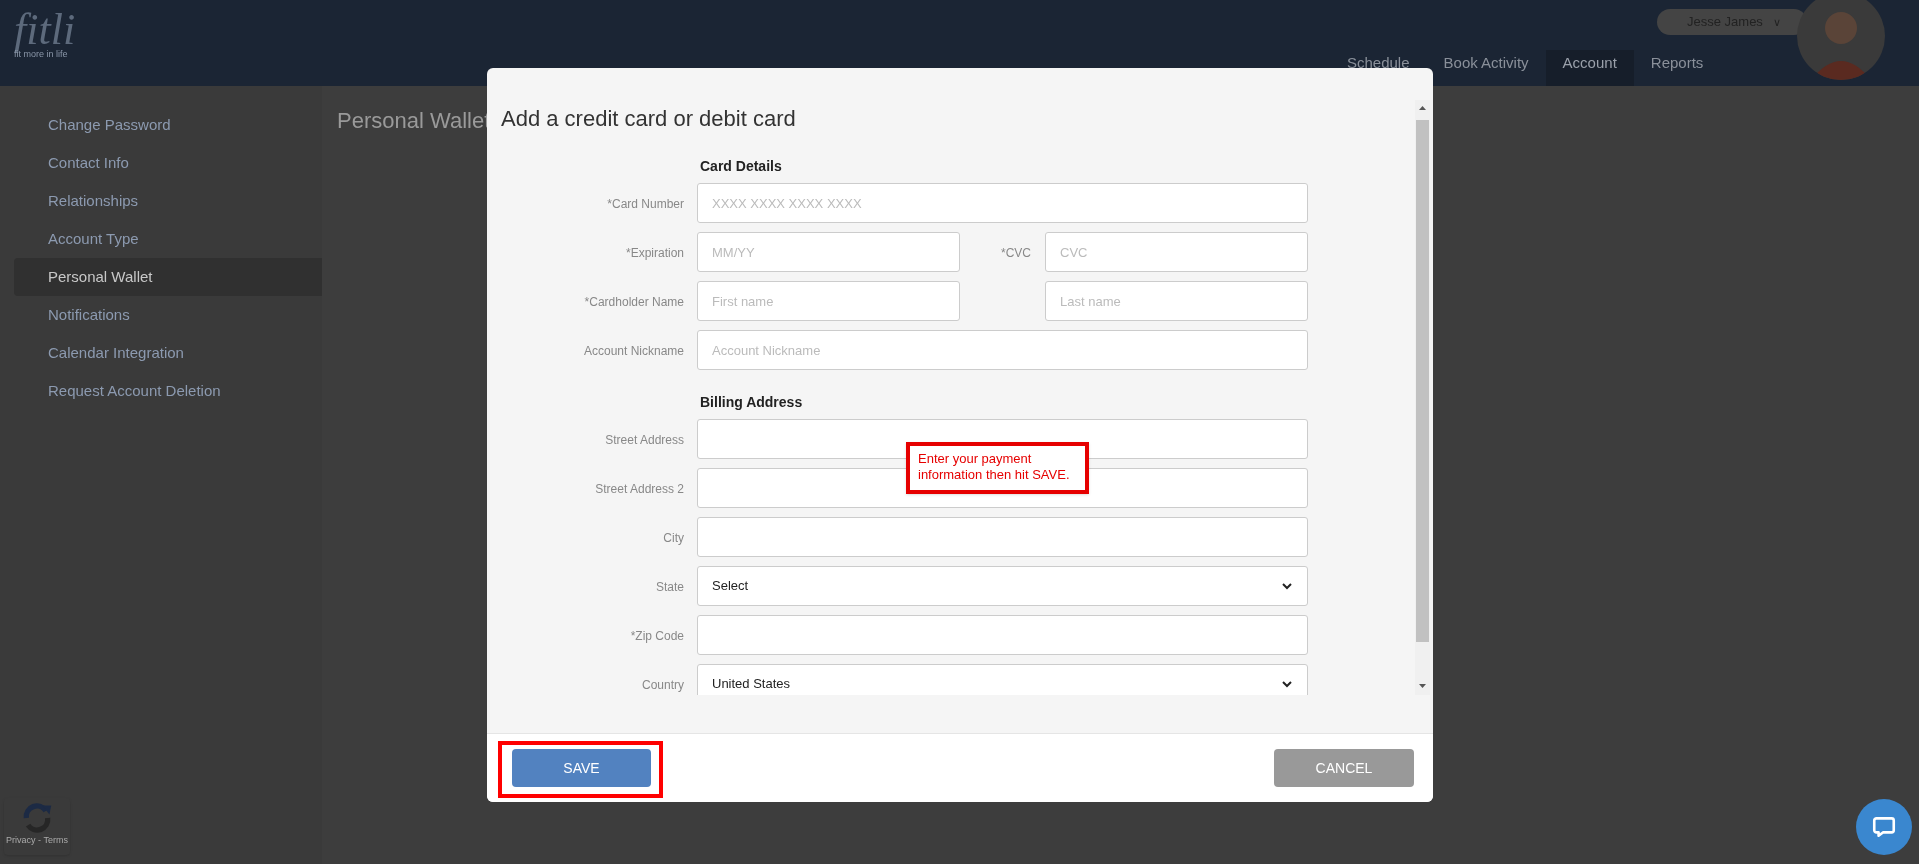  I want to click on section-heading: Billing Address, so click(751, 402).